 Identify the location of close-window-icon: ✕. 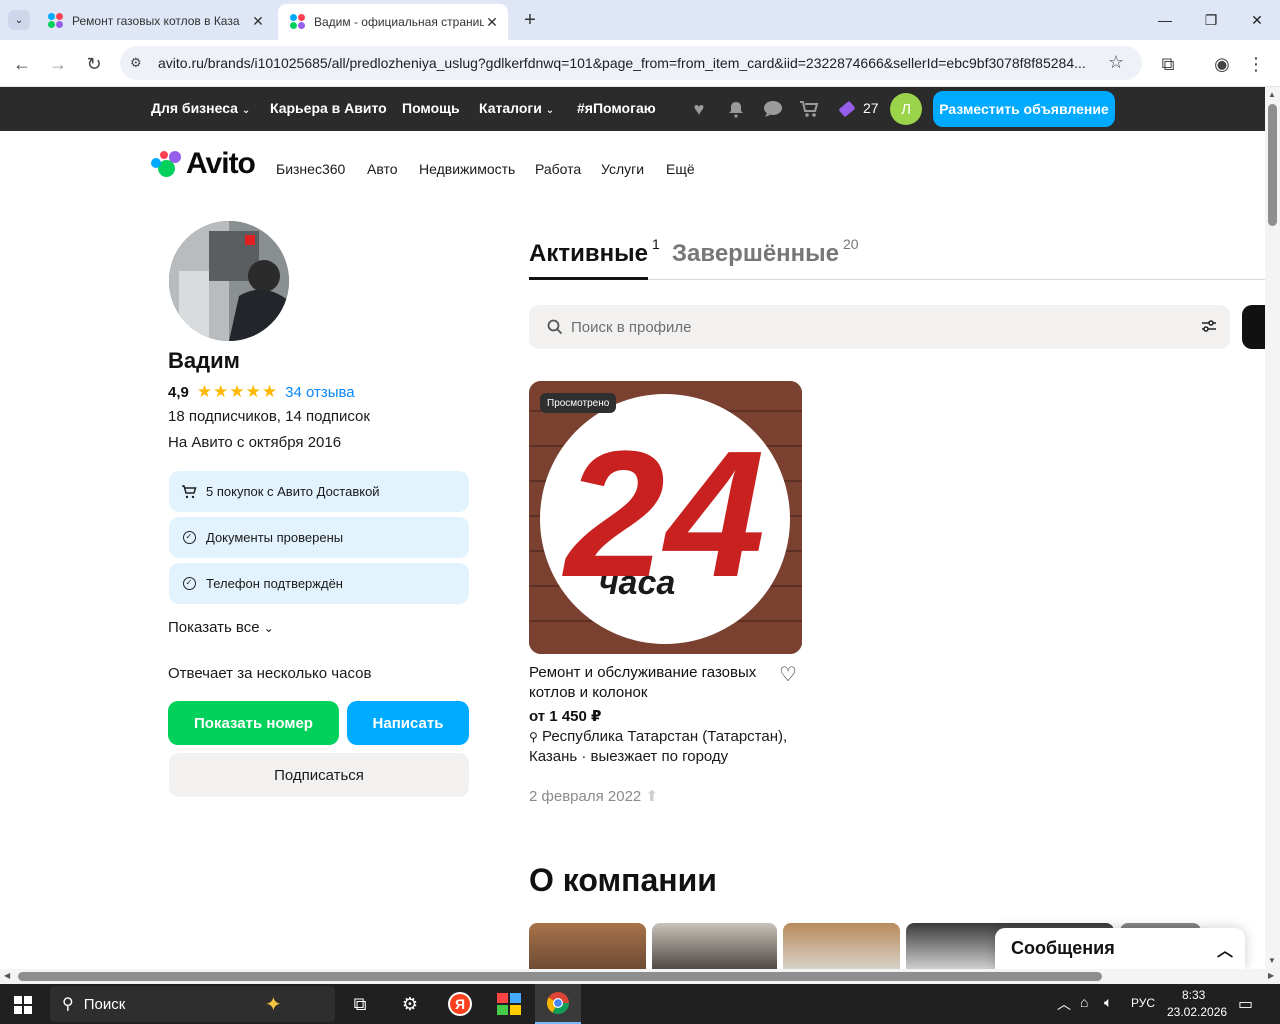
(1257, 20).